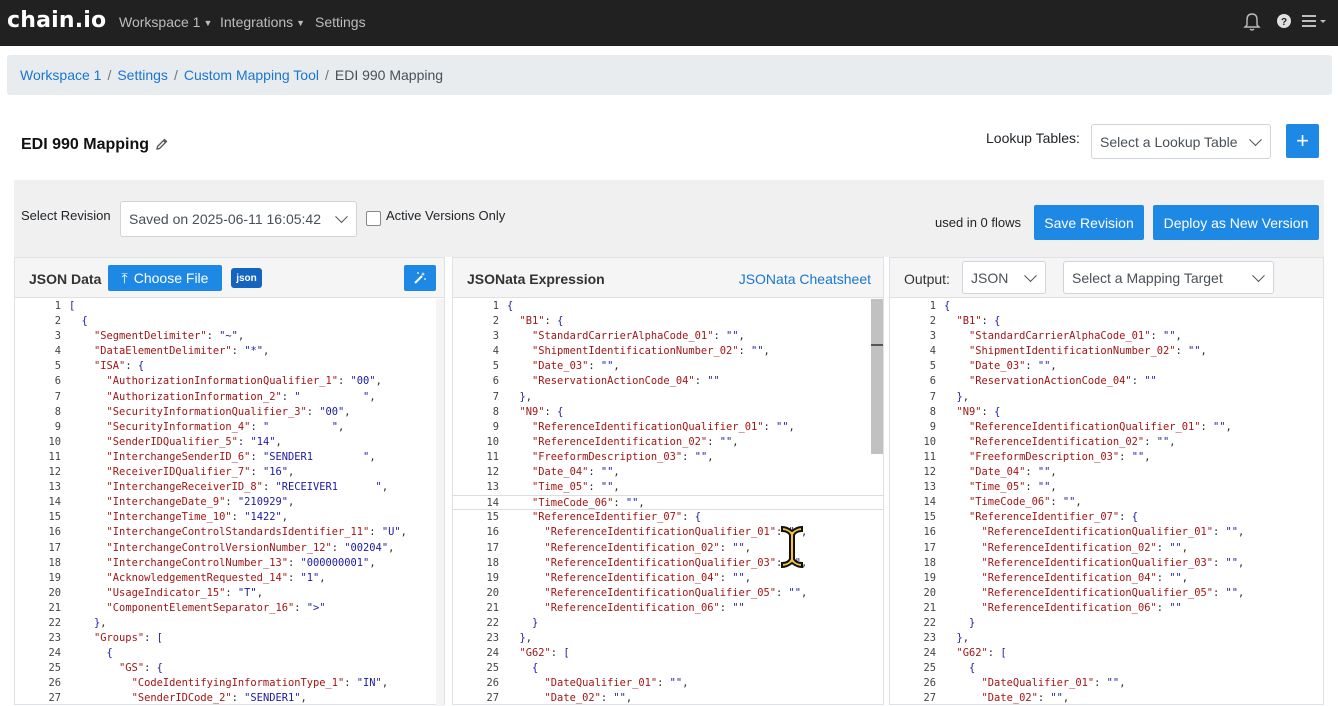 This screenshot has height=706, width=1338. I want to click on line-number: 21, so click(492, 607).